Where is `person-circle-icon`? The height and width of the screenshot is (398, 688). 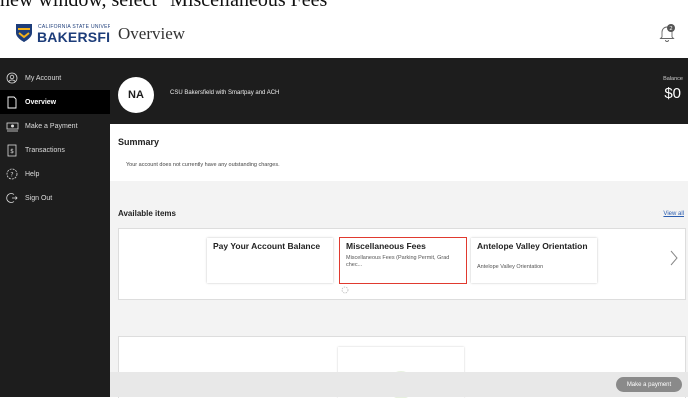
person-circle-icon is located at coordinates (12, 78).